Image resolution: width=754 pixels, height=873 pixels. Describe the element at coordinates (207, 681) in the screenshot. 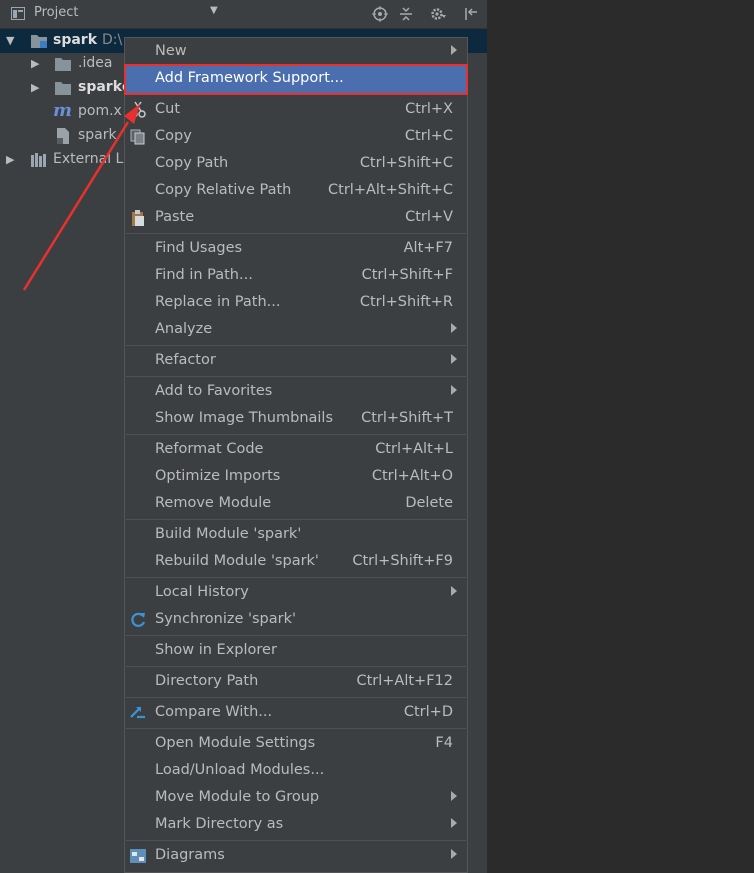

I see `menu-label: Directory Path` at that location.